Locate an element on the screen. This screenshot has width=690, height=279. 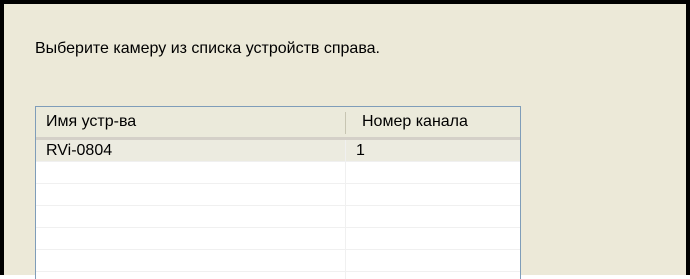
column-header-device-name: Имя устр-ва is located at coordinates (191, 122).